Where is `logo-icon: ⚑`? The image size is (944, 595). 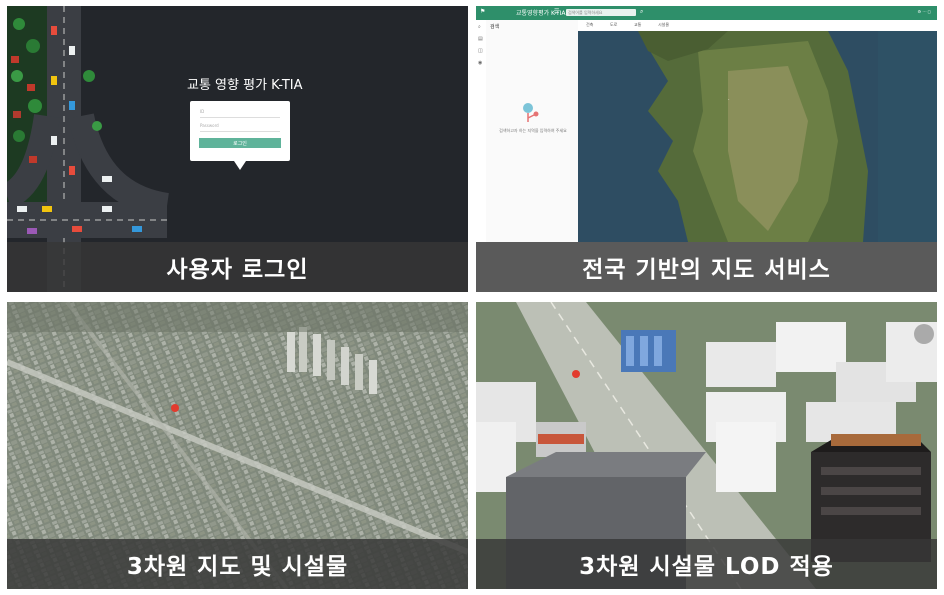
logo-icon: ⚑ is located at coordinates (483, 11).